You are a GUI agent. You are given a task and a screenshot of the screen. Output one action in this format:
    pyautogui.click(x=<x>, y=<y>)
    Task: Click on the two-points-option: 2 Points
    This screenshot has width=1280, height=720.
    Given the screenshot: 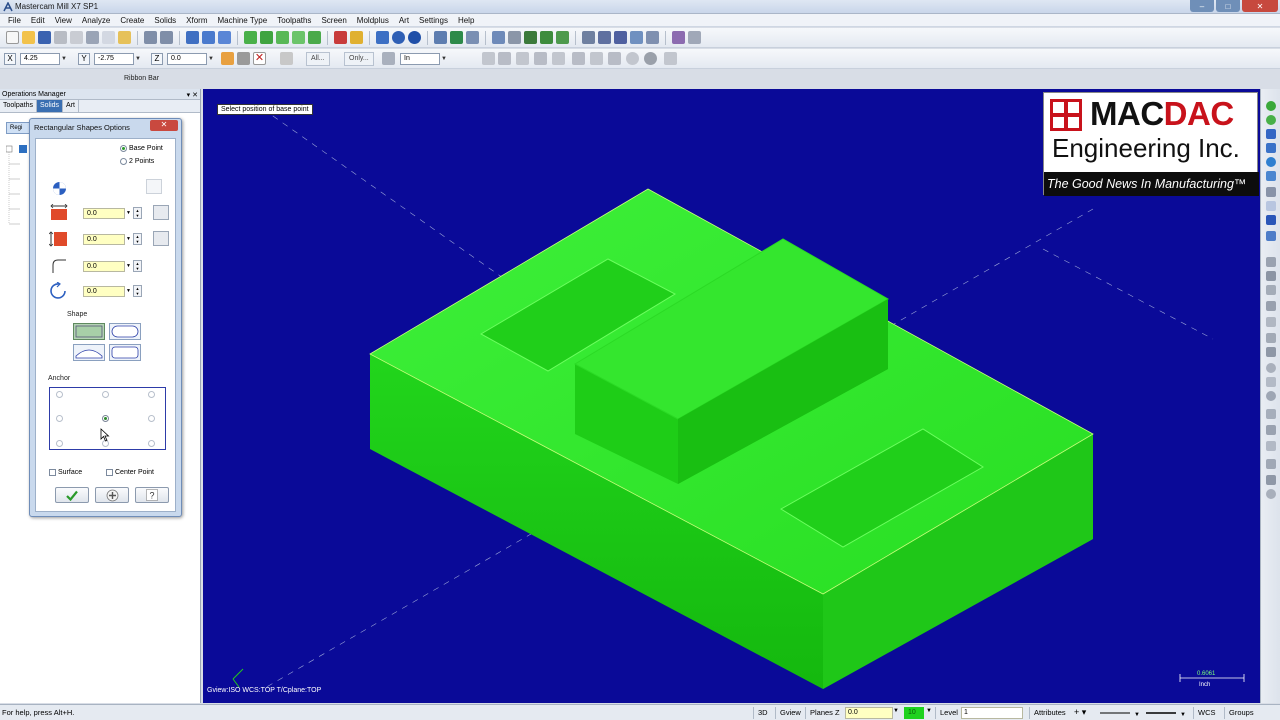 What is the action you would take?
    pyautogui.click(x=137, y=161)
    